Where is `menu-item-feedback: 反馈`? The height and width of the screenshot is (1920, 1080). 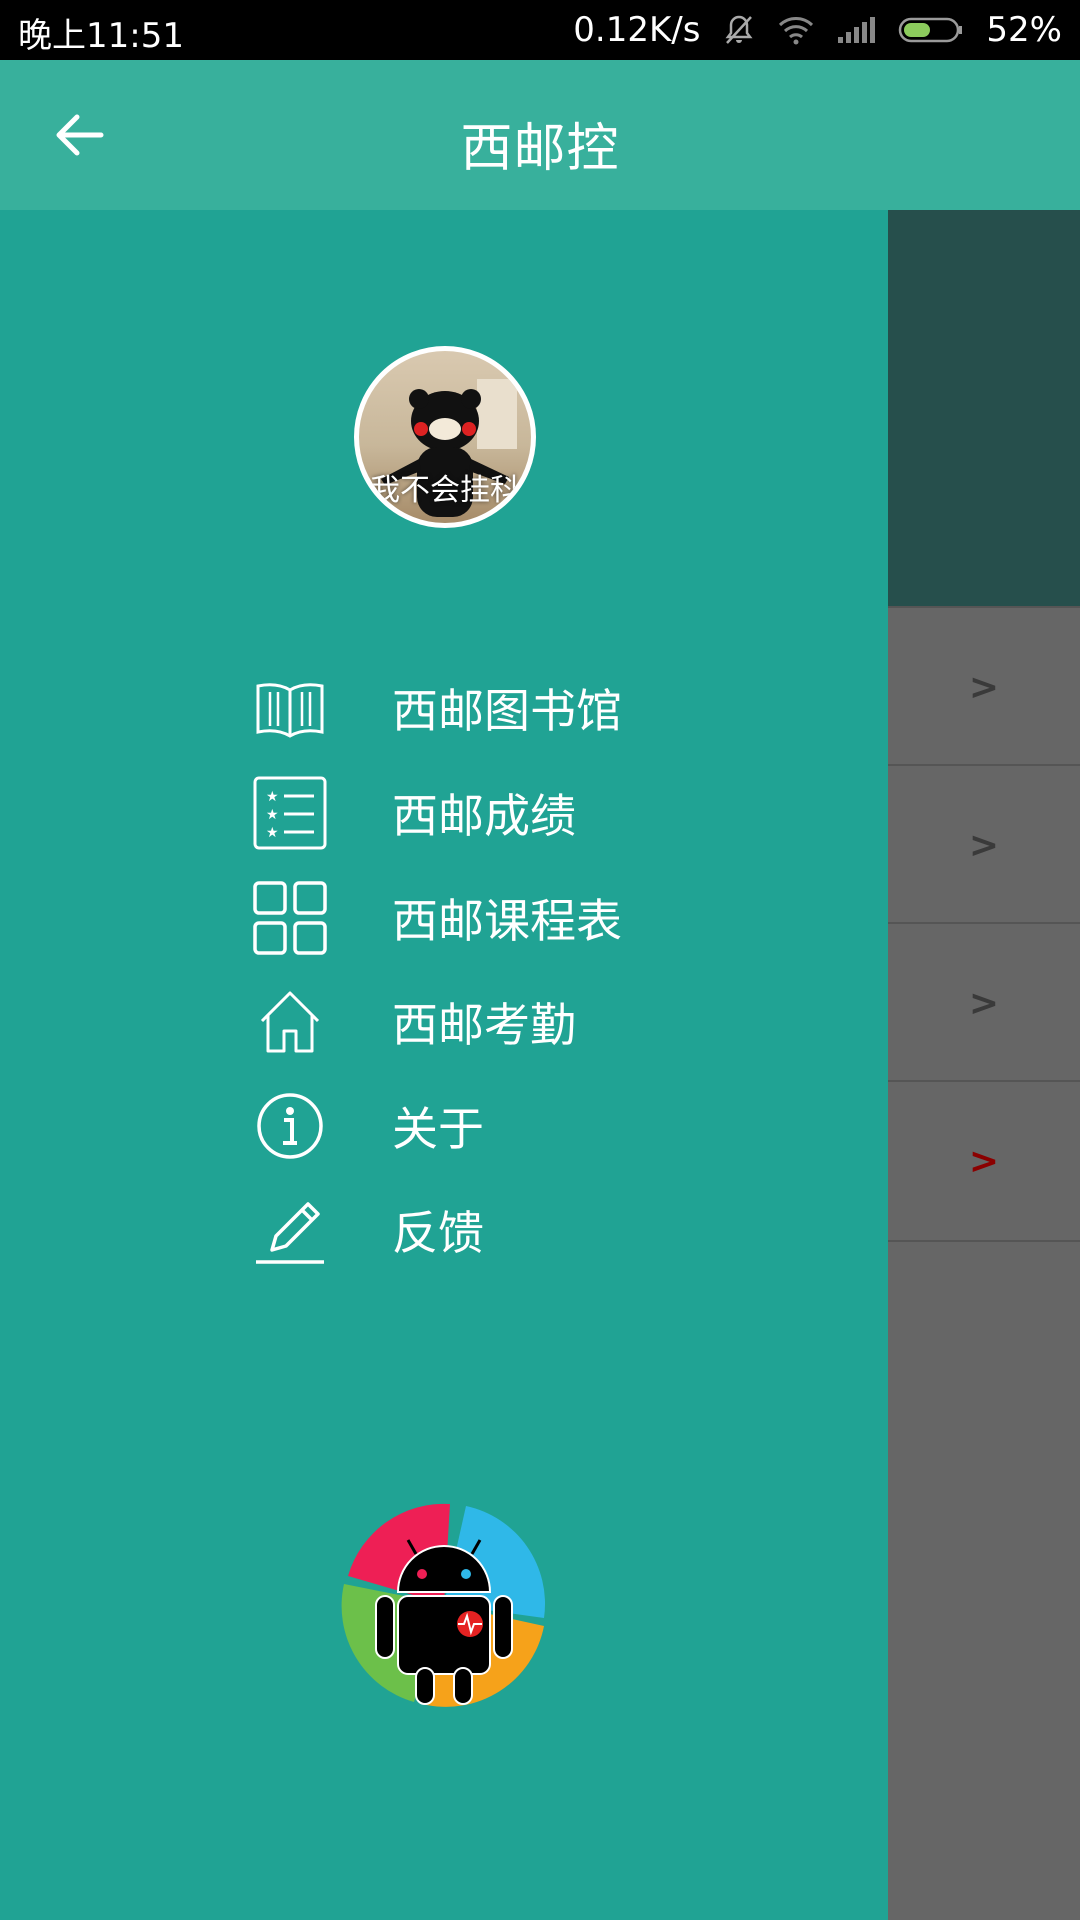
menu-item-feedback: 反馈 is located at coordinates (475, 1230).